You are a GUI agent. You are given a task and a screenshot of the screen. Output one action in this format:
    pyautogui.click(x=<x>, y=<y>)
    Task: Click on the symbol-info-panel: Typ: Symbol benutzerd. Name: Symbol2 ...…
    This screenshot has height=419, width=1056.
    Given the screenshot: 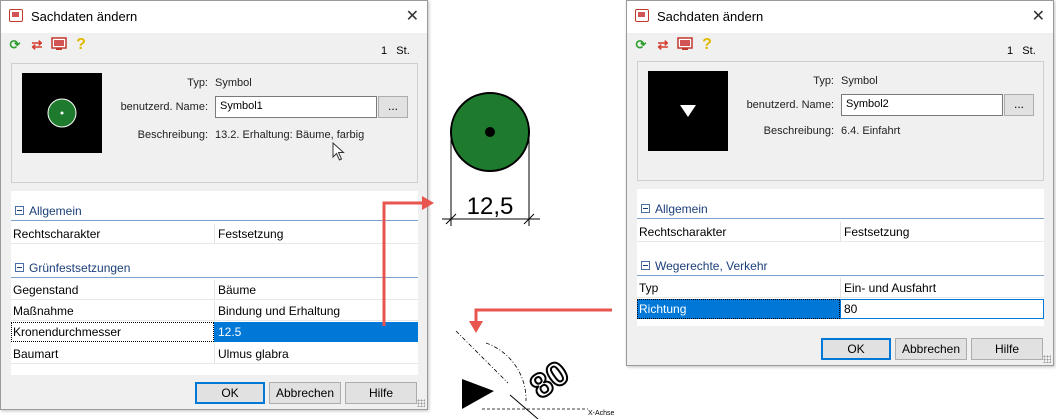 What is the action you would take?
    pyautogui.click(x=840, y=121)
    